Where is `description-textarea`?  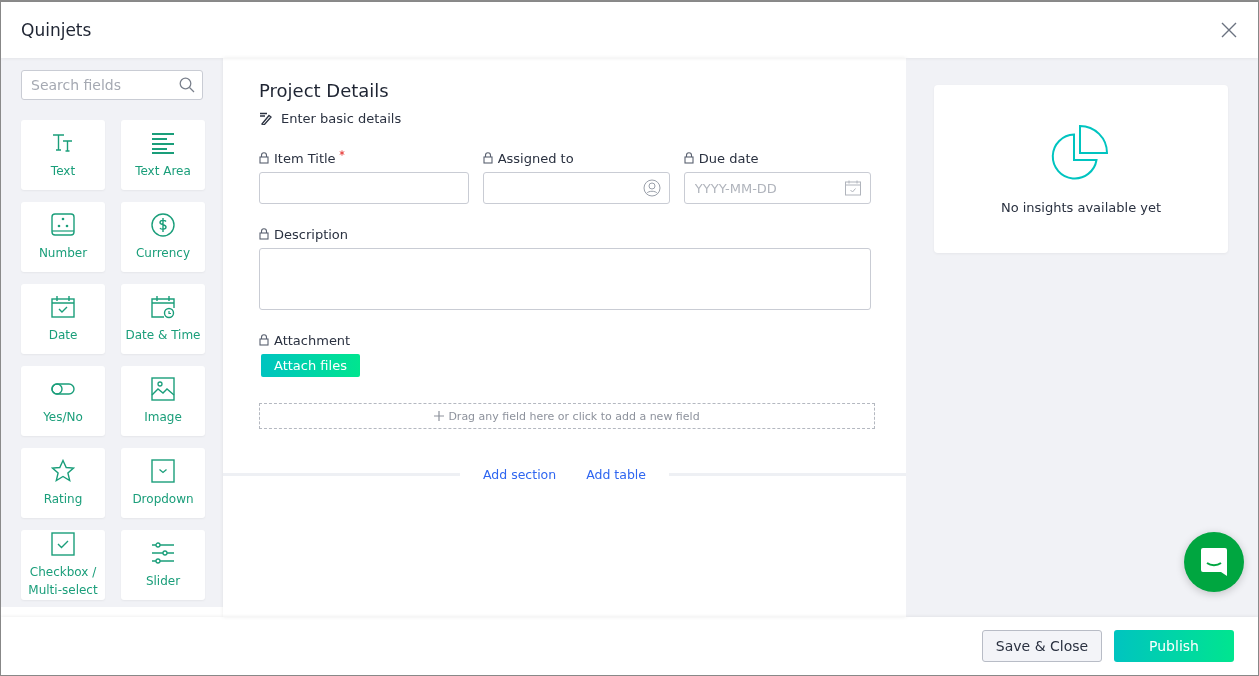 description-textarea is located at coordinates (565, 279).